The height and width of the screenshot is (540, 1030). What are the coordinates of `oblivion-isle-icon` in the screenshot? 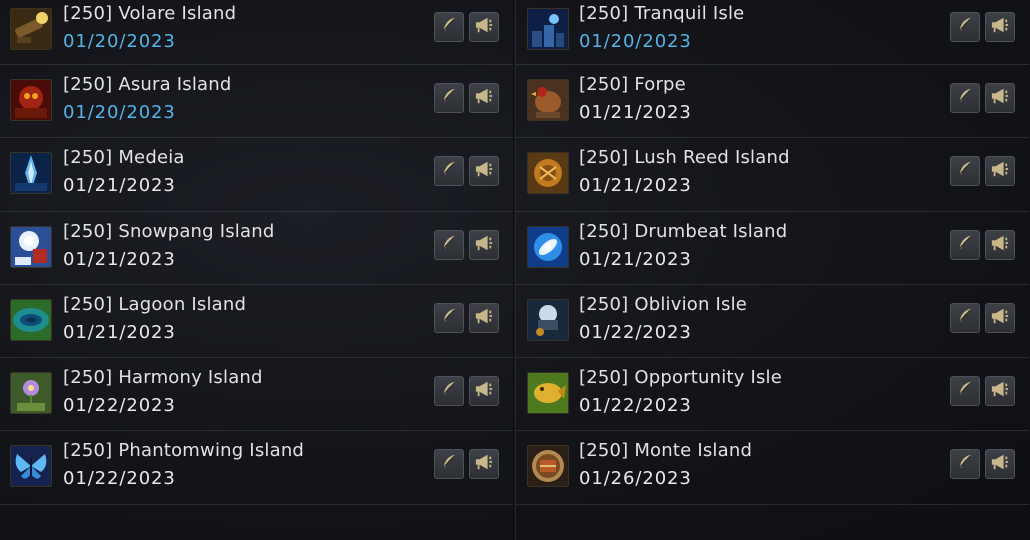 It's located at (548, 319).